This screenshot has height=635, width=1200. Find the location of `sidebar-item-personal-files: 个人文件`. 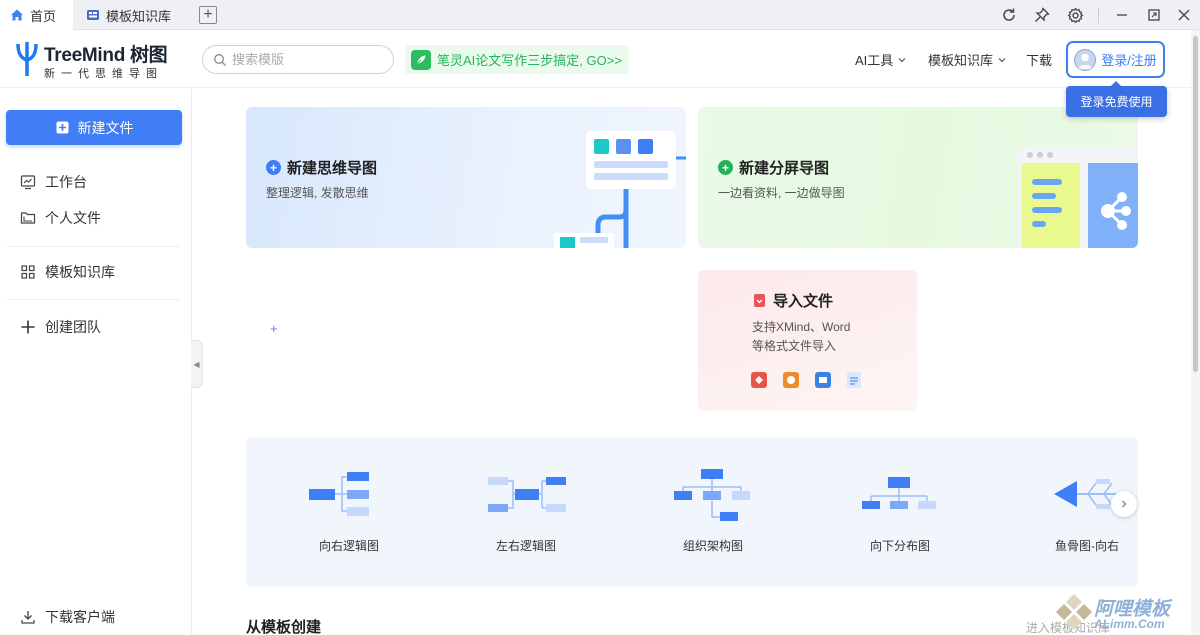

sidebar-item-personal-files: 个人文件 is located at coordinates (60, 218).